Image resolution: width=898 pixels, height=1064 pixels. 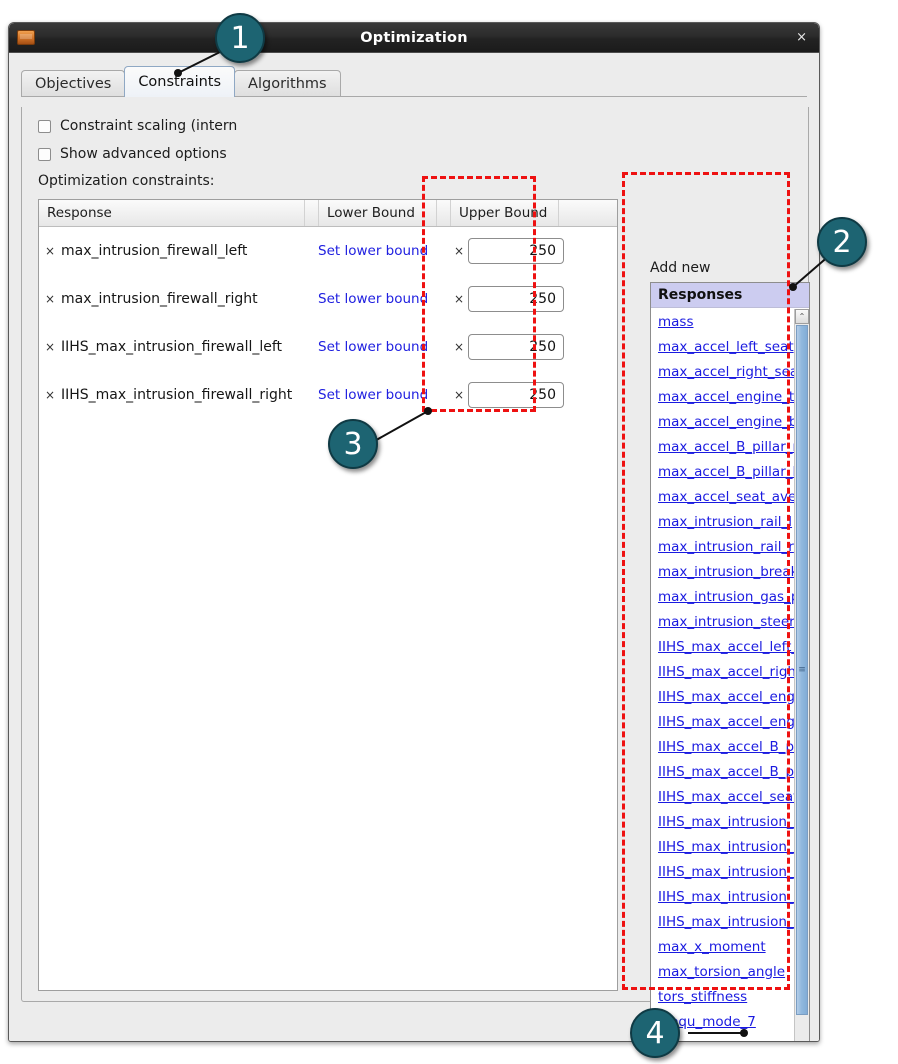 What do you see at coordinates (353, 444) in the screenshot?
I see `annotation-marker-3: 3` at bounding box center [353, 444].